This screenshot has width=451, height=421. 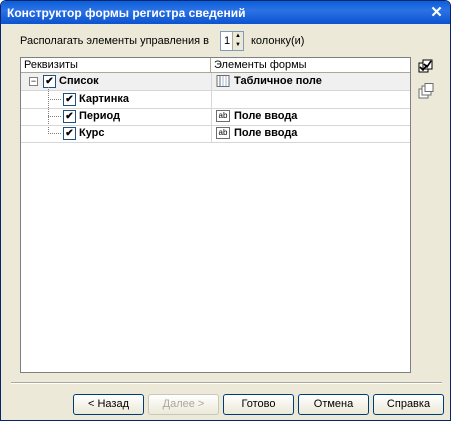 What do you see at coordinates (333, 404) in the screenshot?
I see `cancel-button: Отмена` at bounding box center [333, 404].